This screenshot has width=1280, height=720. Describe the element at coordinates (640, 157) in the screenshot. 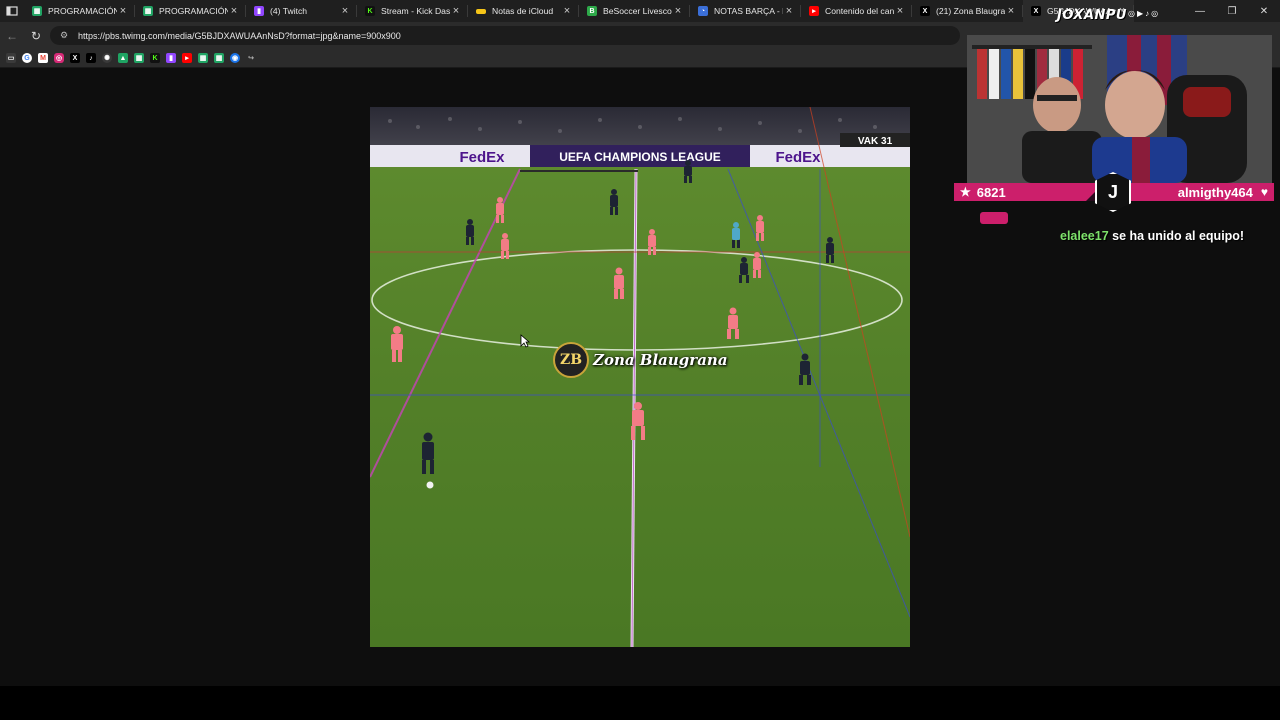

I see `ucl-banner-text: UEFA CHAMPIONS LEAGUE` at that location.